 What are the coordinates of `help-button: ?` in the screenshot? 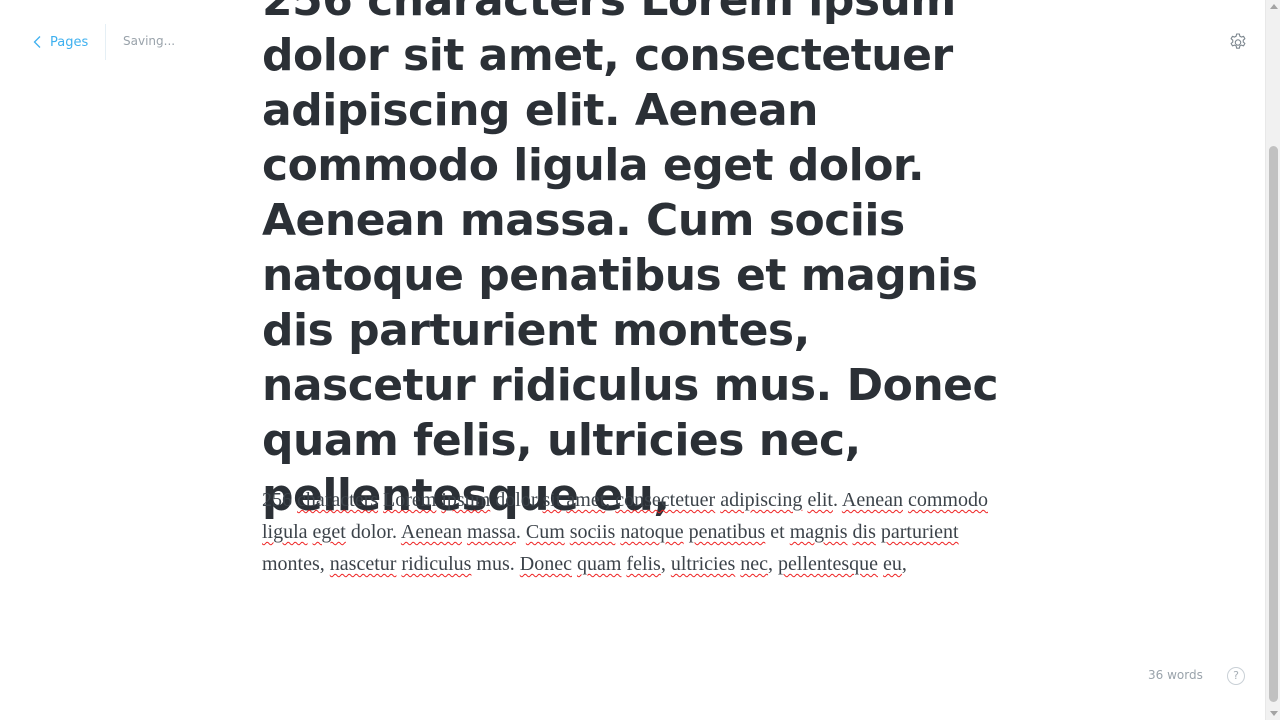 It's located at (1236, 676).